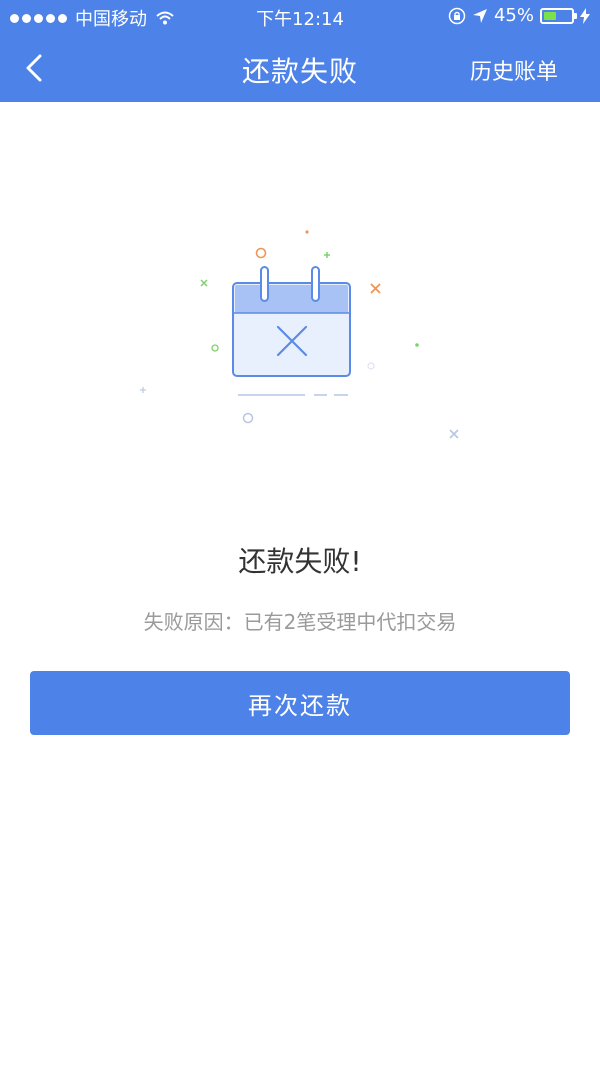 The height and width of the screenshot is (1067, 600). I want to click on battery-icon, so click(558, 15).